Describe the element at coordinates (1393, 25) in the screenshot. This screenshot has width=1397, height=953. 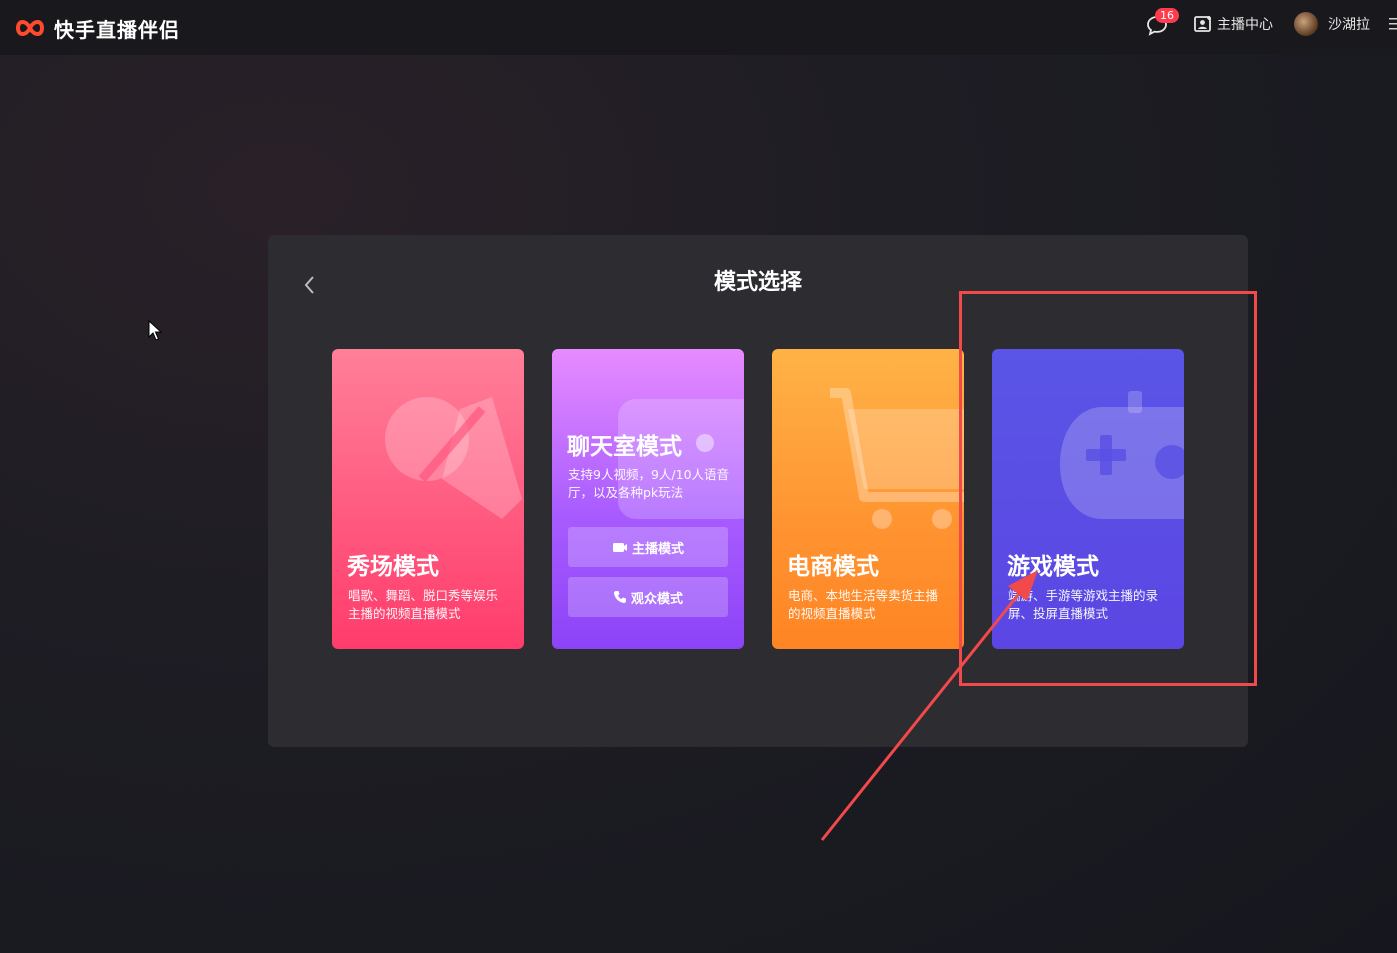
I see `hamburger-menu-icon` at that location.